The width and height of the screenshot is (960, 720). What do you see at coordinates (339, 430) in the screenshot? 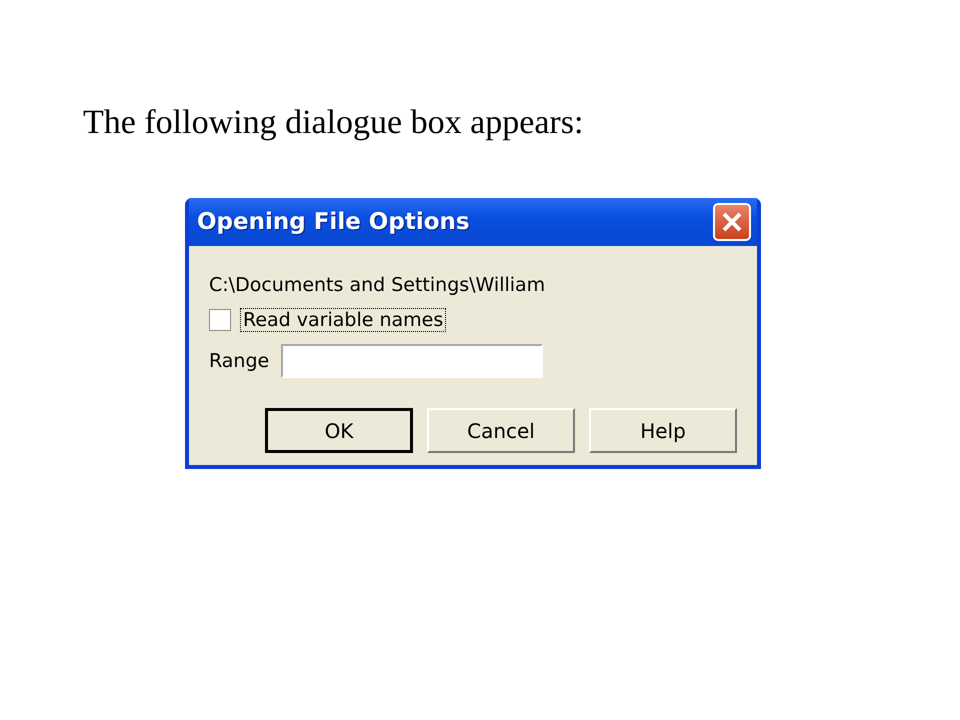
I see `ok-button: OK` at bounding box center [339, 430].